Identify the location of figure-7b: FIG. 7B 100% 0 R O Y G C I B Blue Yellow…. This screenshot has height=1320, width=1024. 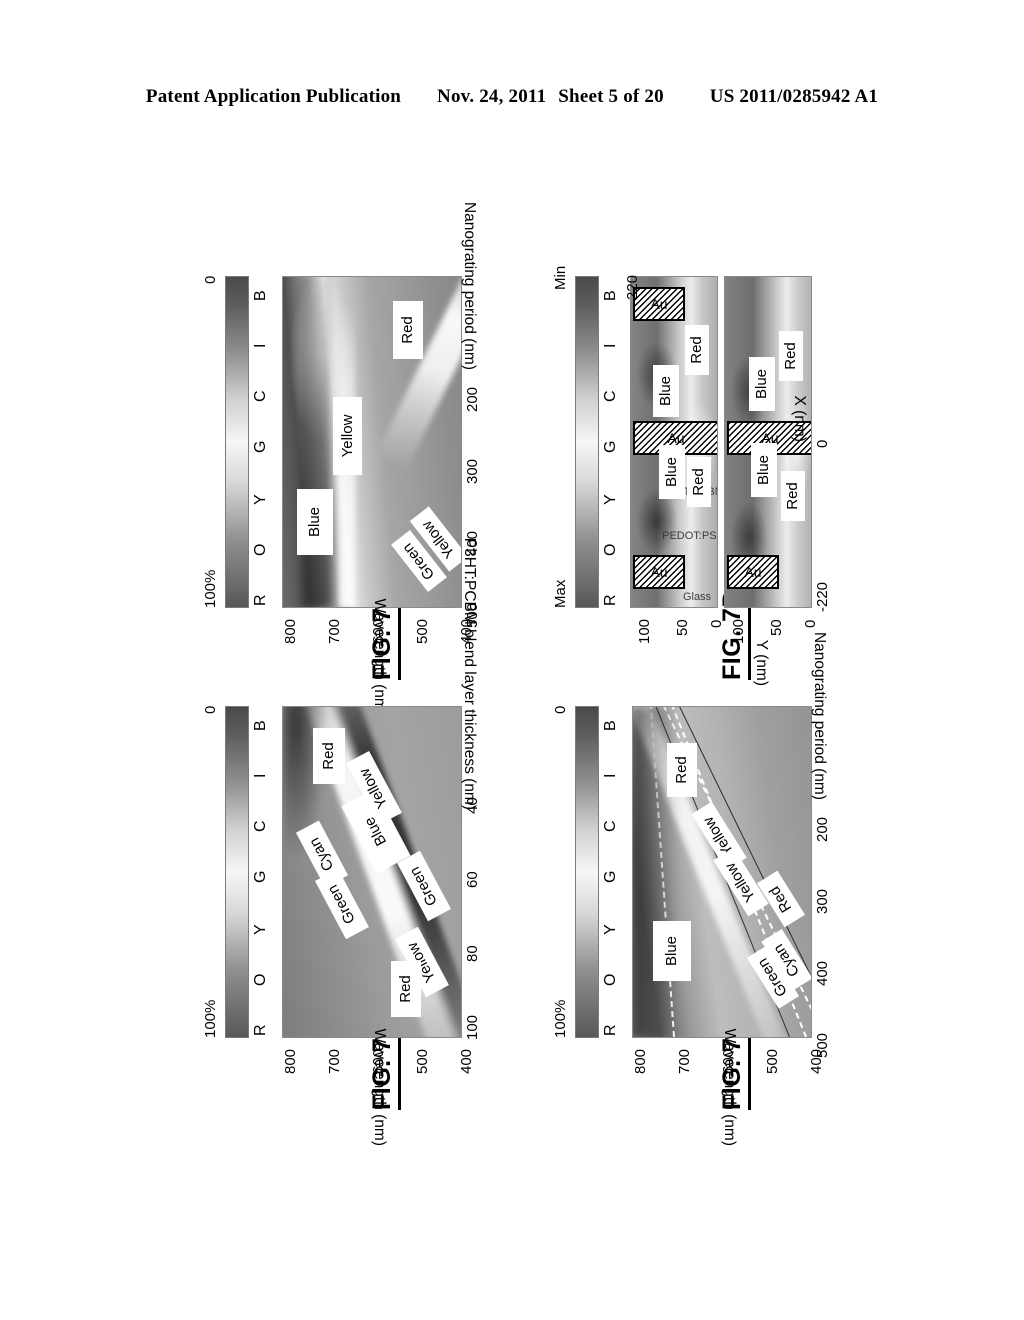
(335, 459).